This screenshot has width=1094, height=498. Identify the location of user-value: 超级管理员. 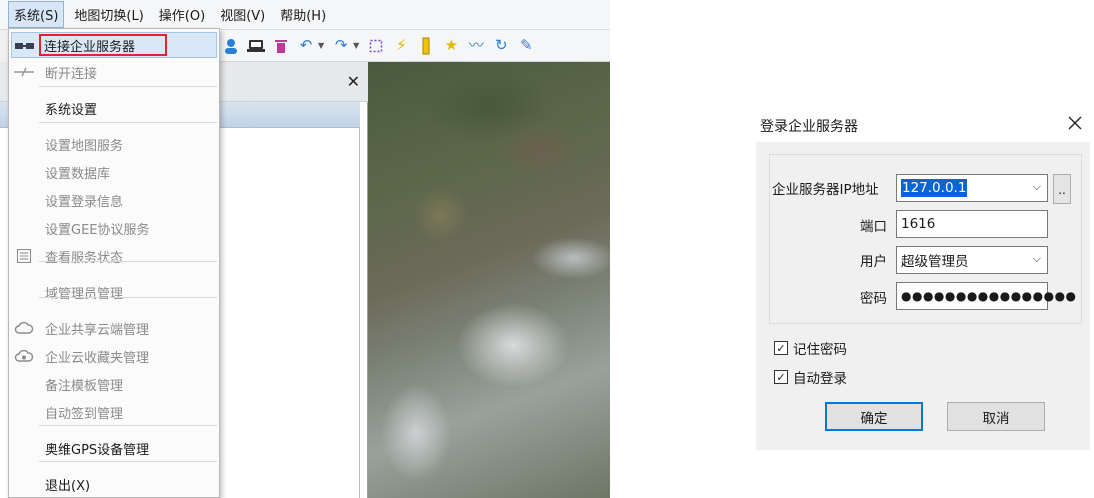
(935, 262).